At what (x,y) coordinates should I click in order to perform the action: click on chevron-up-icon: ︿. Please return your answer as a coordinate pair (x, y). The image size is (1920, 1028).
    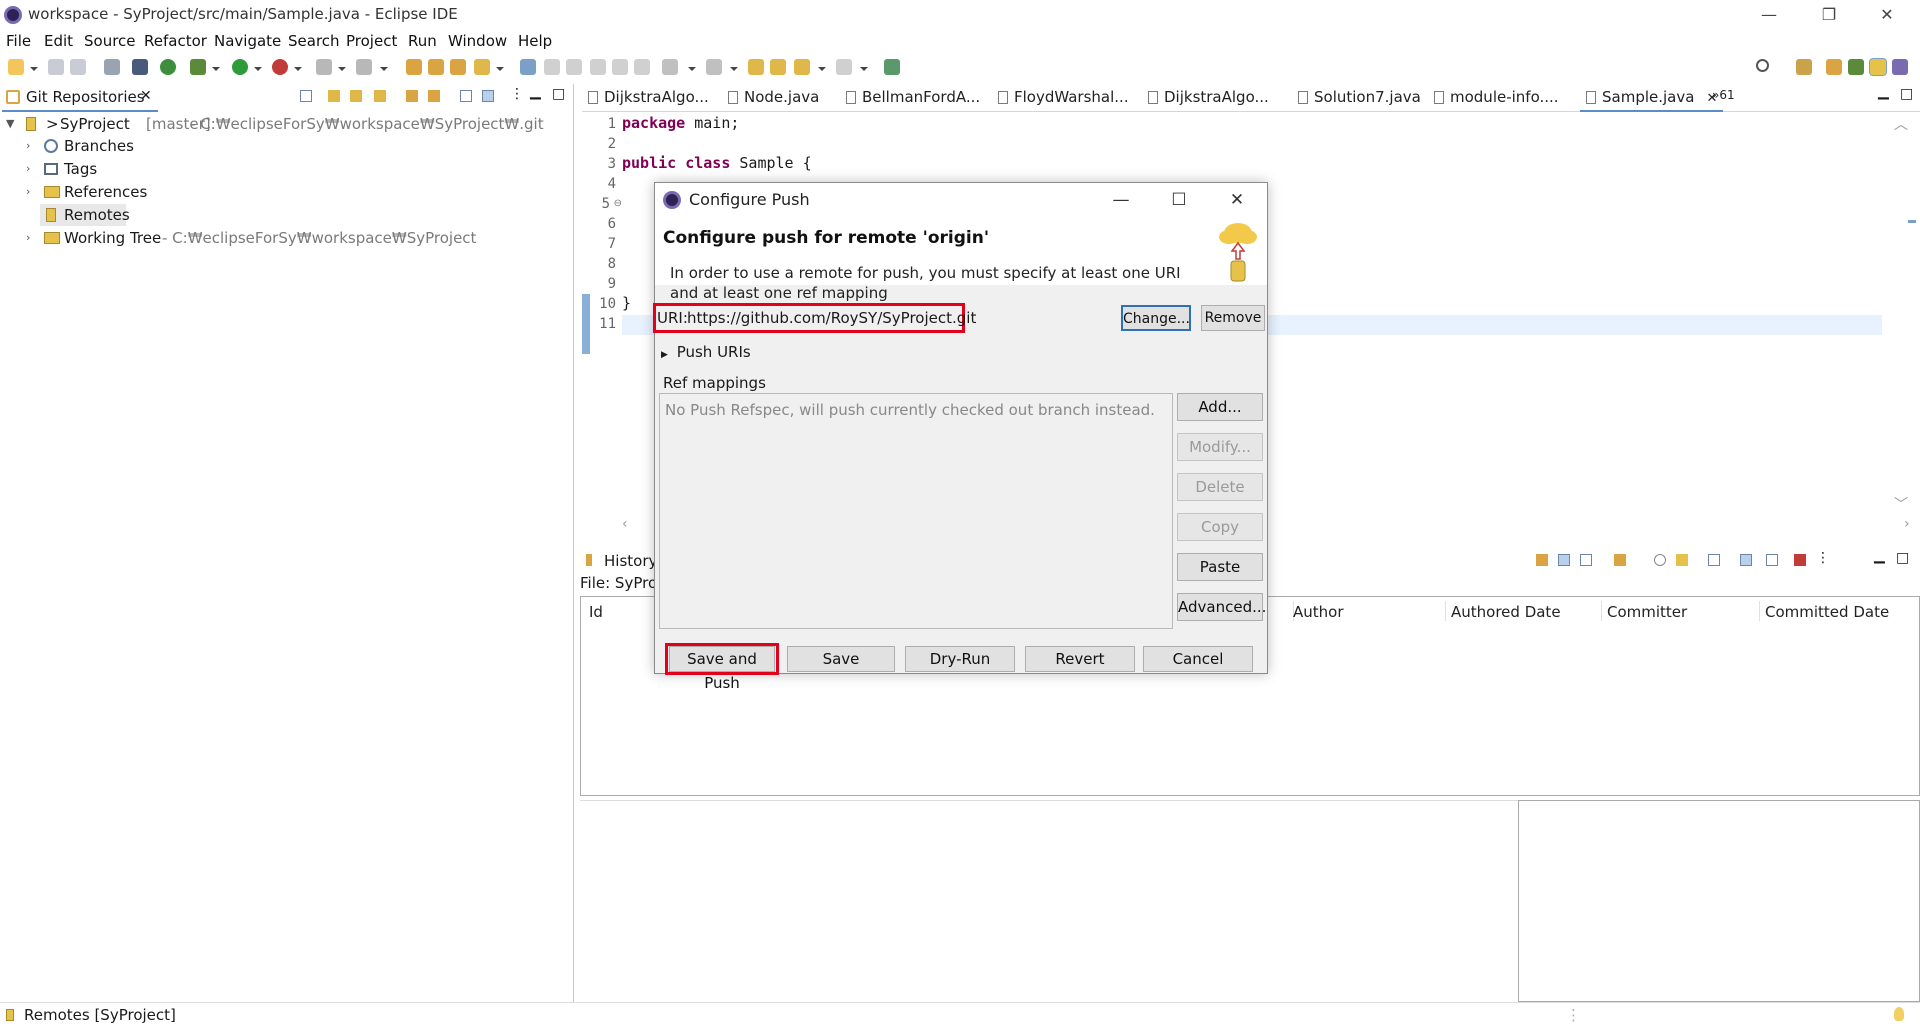
    Looking at the image, I should click on (1901, 124).